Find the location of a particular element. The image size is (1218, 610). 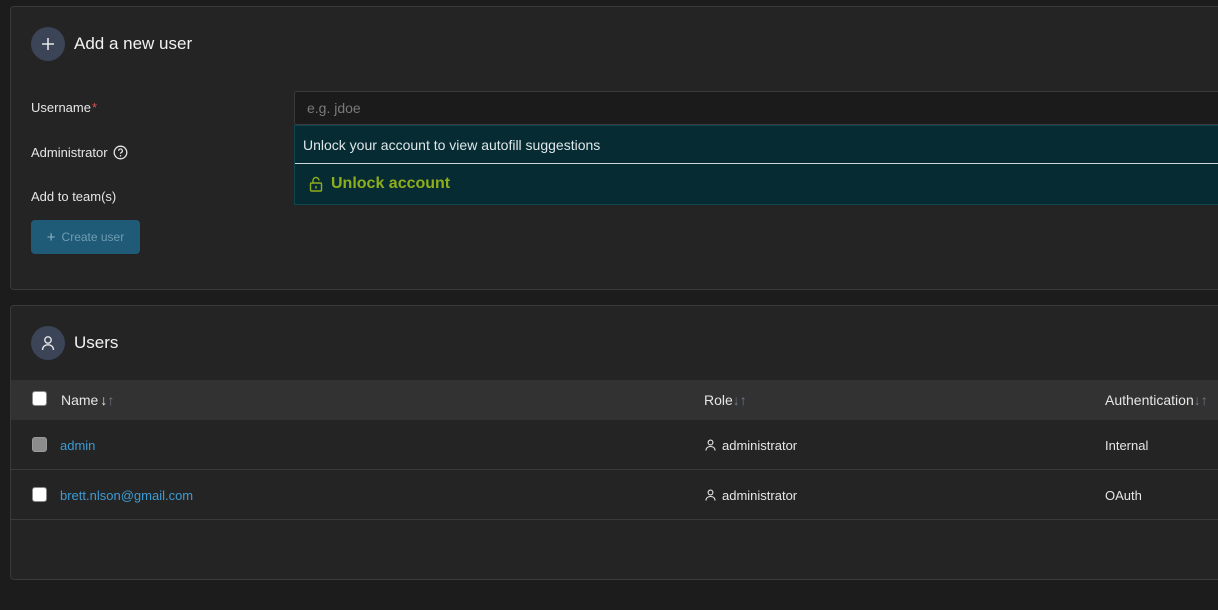

sort-desc-icon: ↓ is located at coordinates (104, 400).